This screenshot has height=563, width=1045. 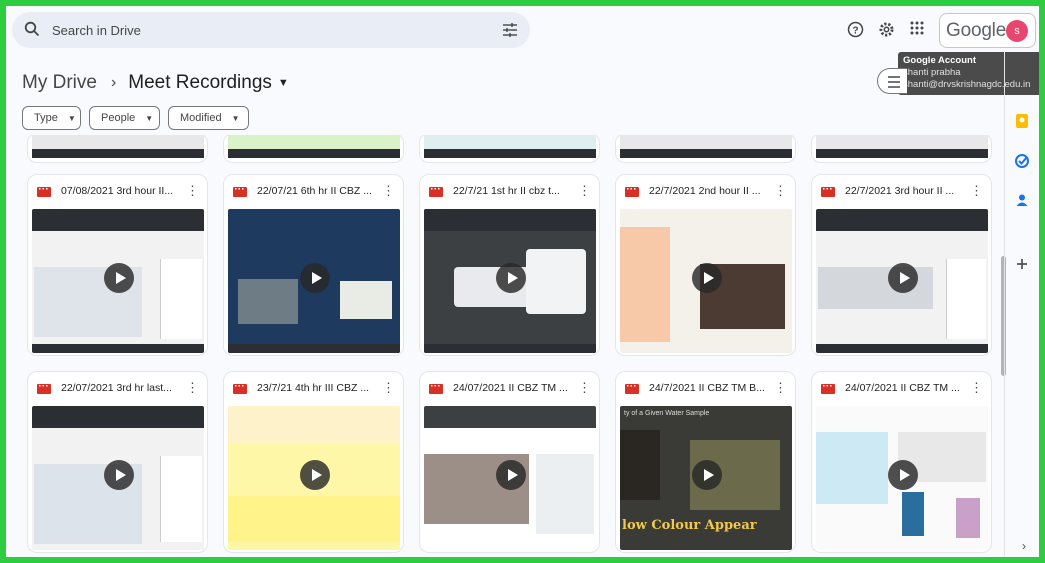 What do you see at coordinates (886, 32) in the screenshot?
I see `settings-gear-icon` at bounding box center [886, 32].